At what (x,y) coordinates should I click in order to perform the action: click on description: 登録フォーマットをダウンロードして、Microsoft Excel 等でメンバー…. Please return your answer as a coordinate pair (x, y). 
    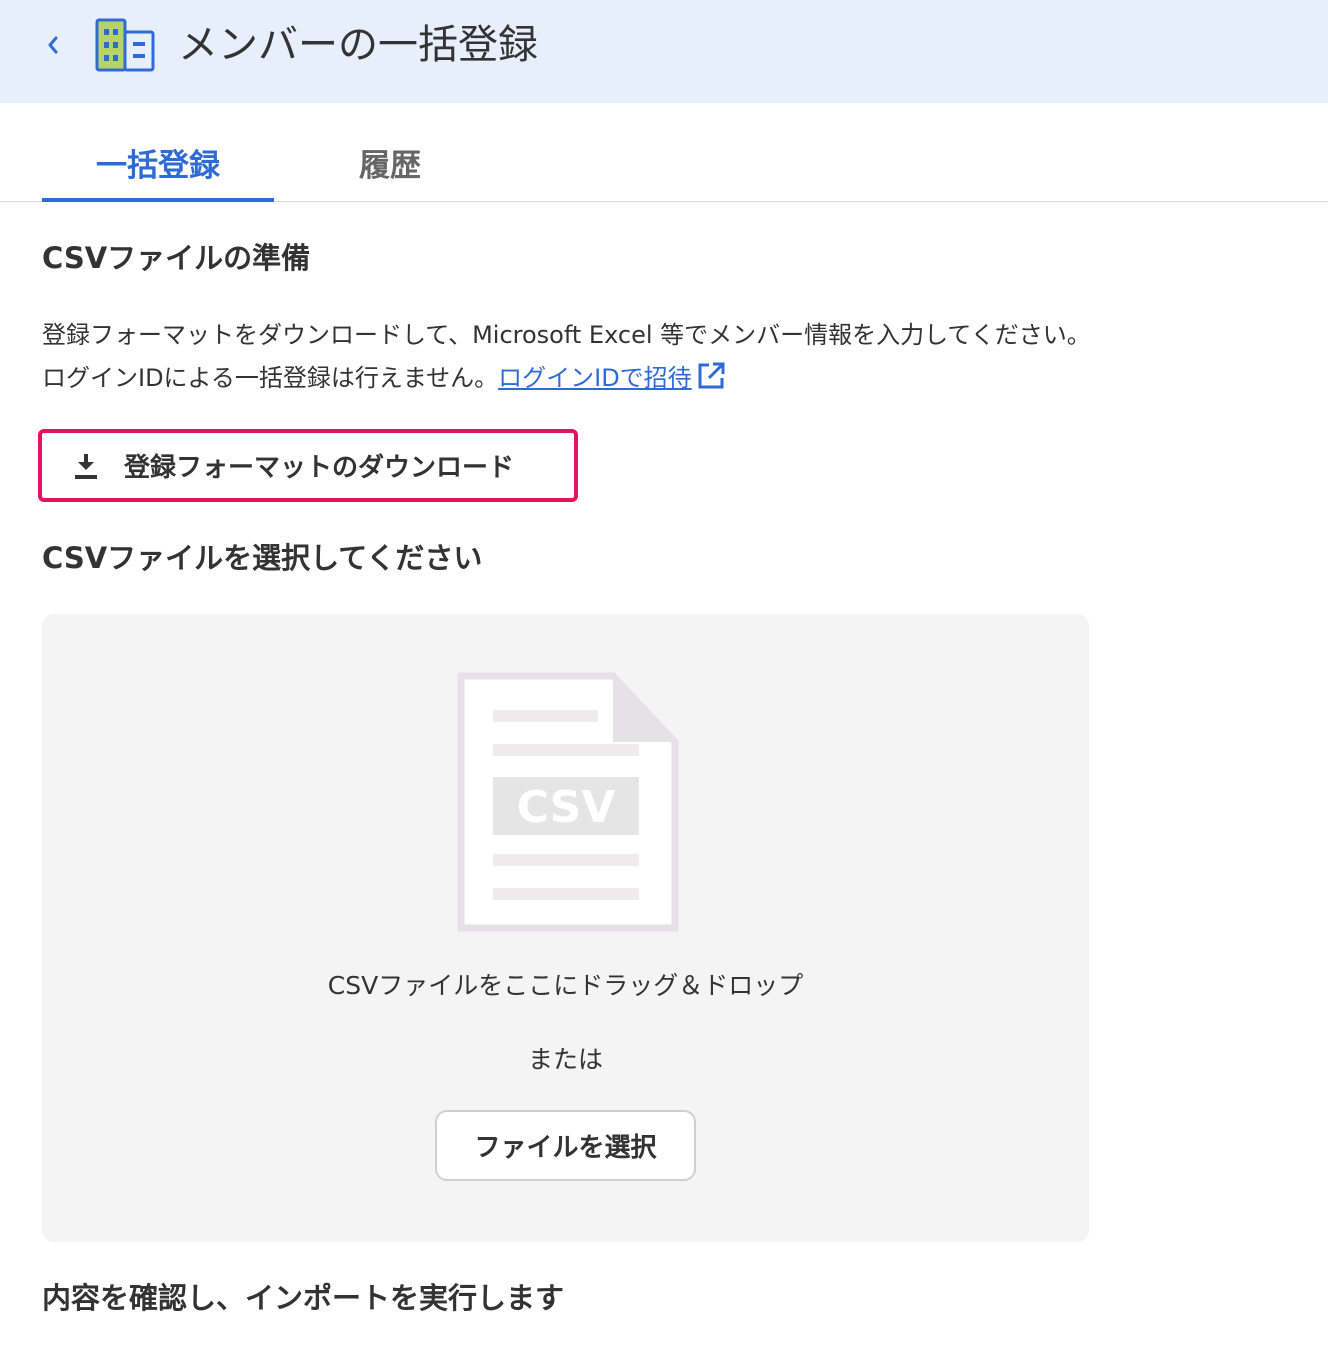
    Looking at the image, I should click on (566, 357).